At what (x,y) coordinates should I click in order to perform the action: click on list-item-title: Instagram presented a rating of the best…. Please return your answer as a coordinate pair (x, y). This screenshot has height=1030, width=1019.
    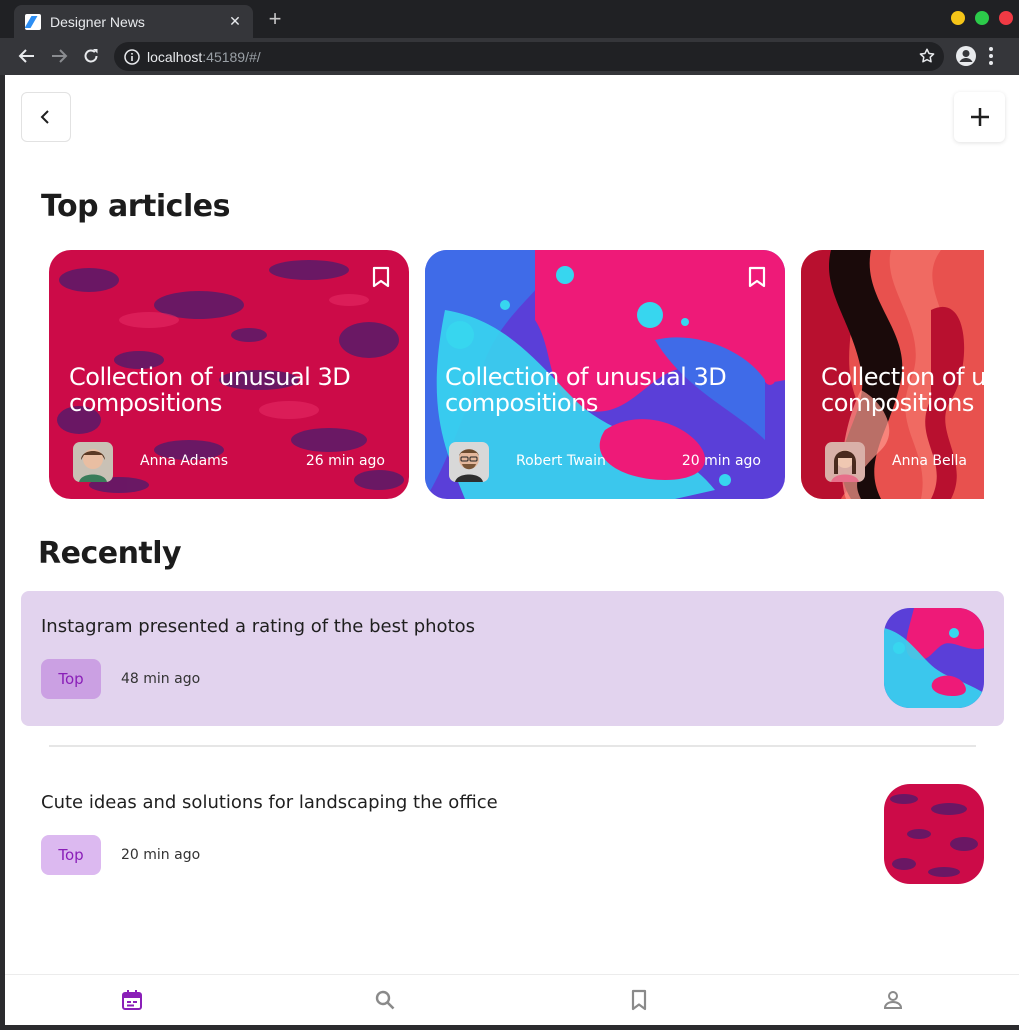
    Looking at the image, I should click on (258, 626).